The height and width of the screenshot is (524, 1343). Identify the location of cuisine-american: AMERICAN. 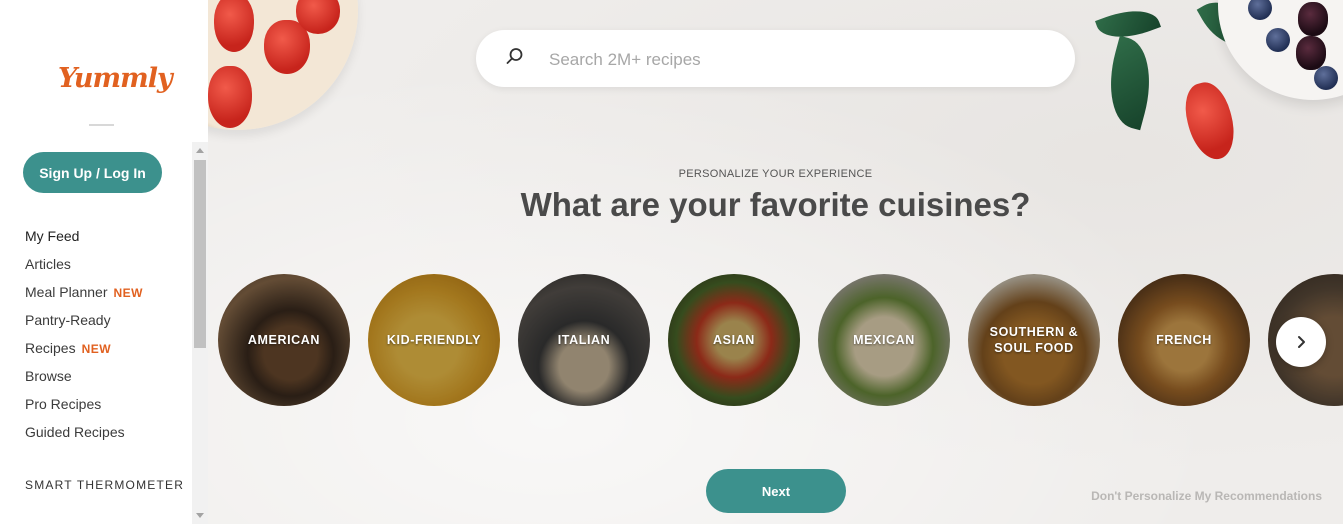
(284, 340).